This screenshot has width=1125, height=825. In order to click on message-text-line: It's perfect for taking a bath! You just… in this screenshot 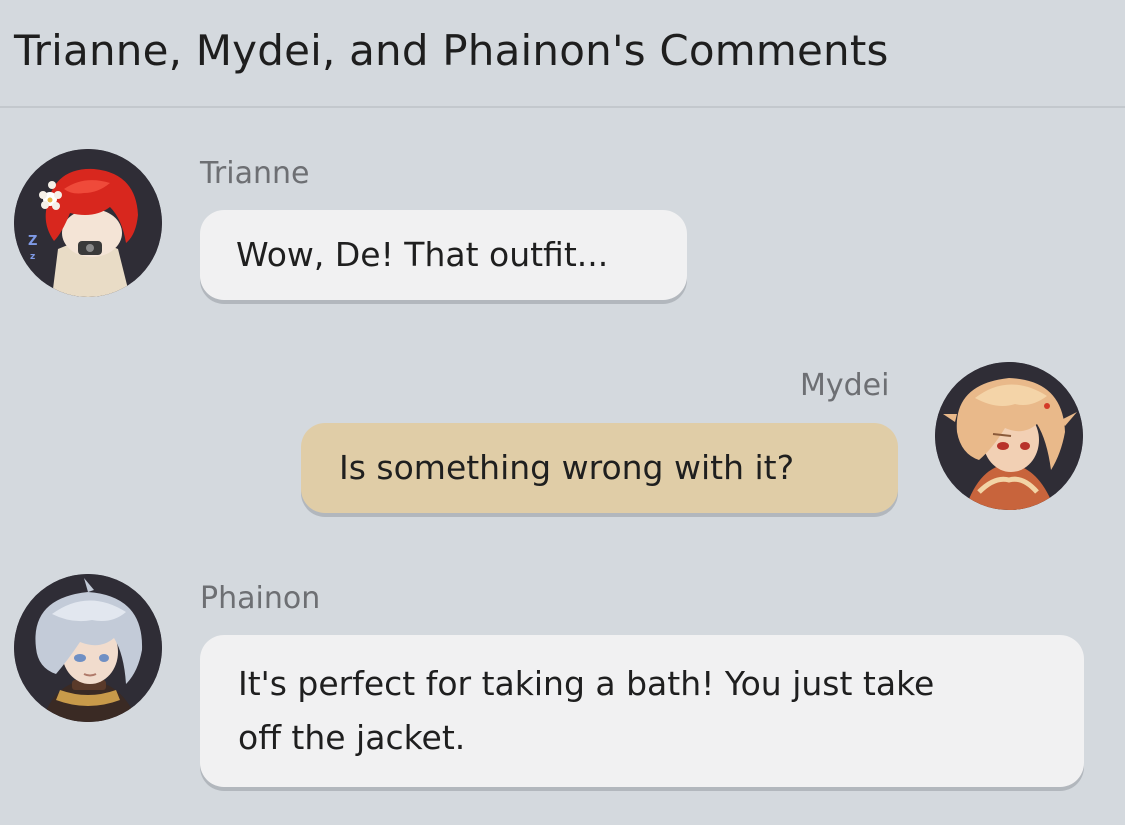, I will do `click(586, 683)`.